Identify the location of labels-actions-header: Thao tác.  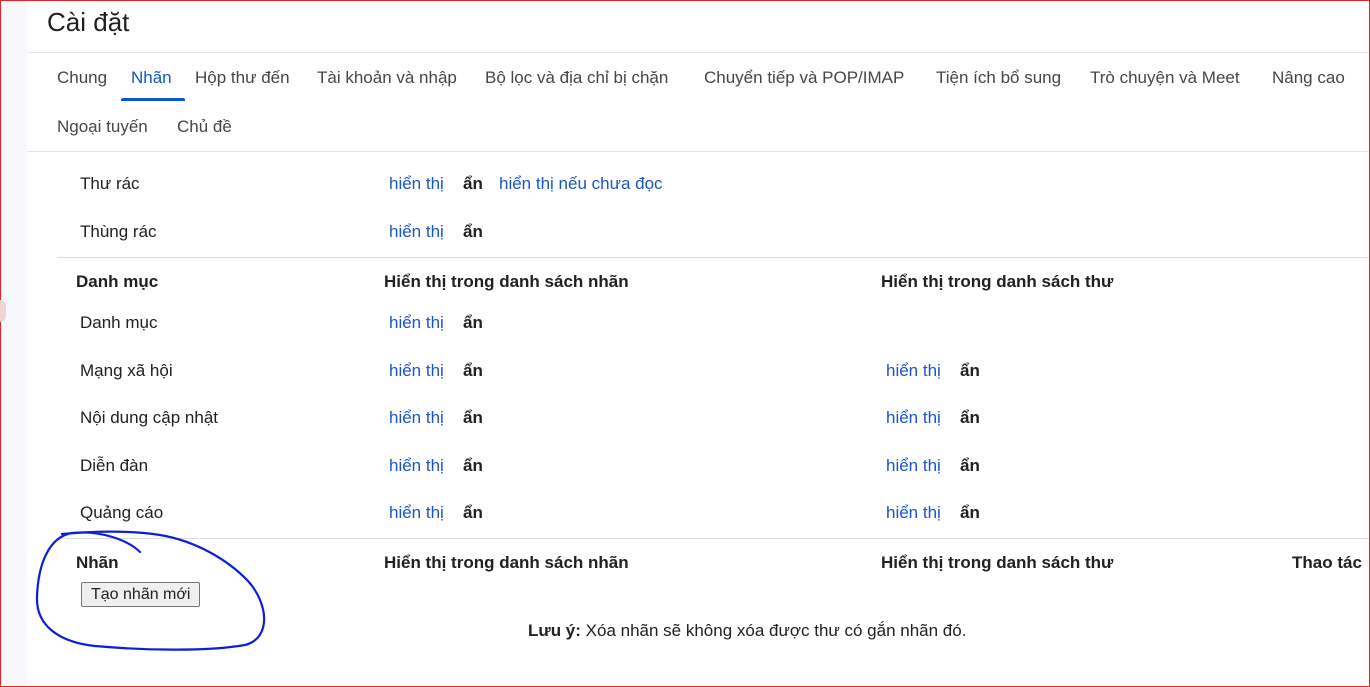
(1327, 562).